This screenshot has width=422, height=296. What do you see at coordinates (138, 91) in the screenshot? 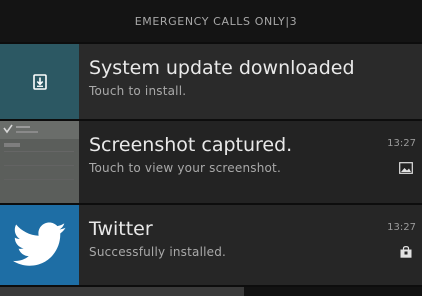
I see `notification-subtitle: Touch to install.` at bounding box center [138, 91].